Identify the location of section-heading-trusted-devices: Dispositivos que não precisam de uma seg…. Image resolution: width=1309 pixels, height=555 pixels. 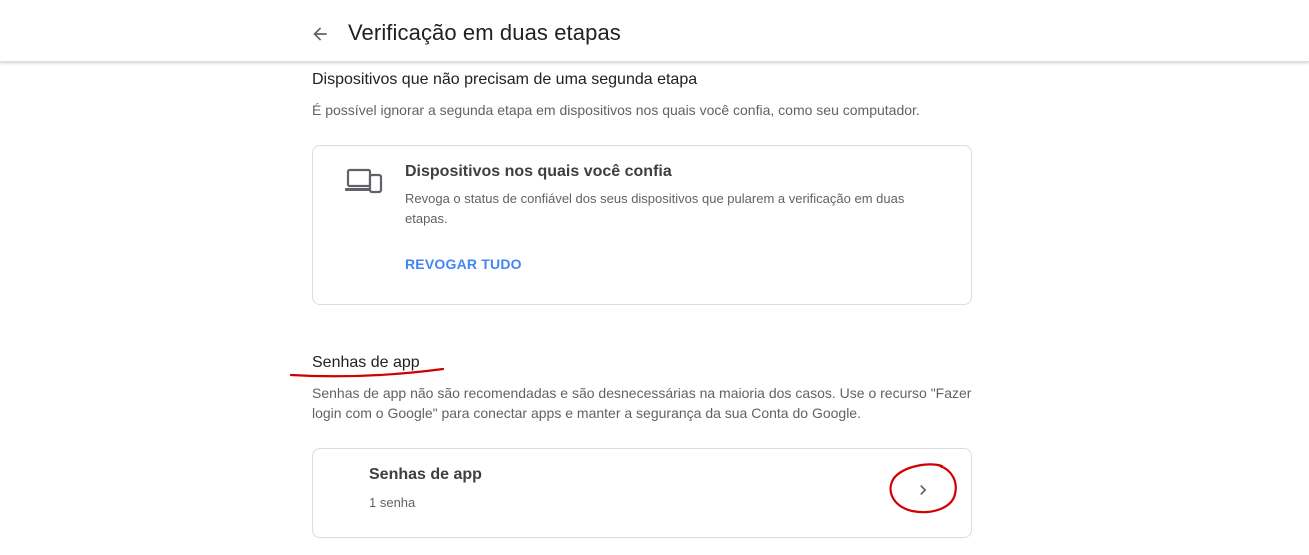
(505, 79).